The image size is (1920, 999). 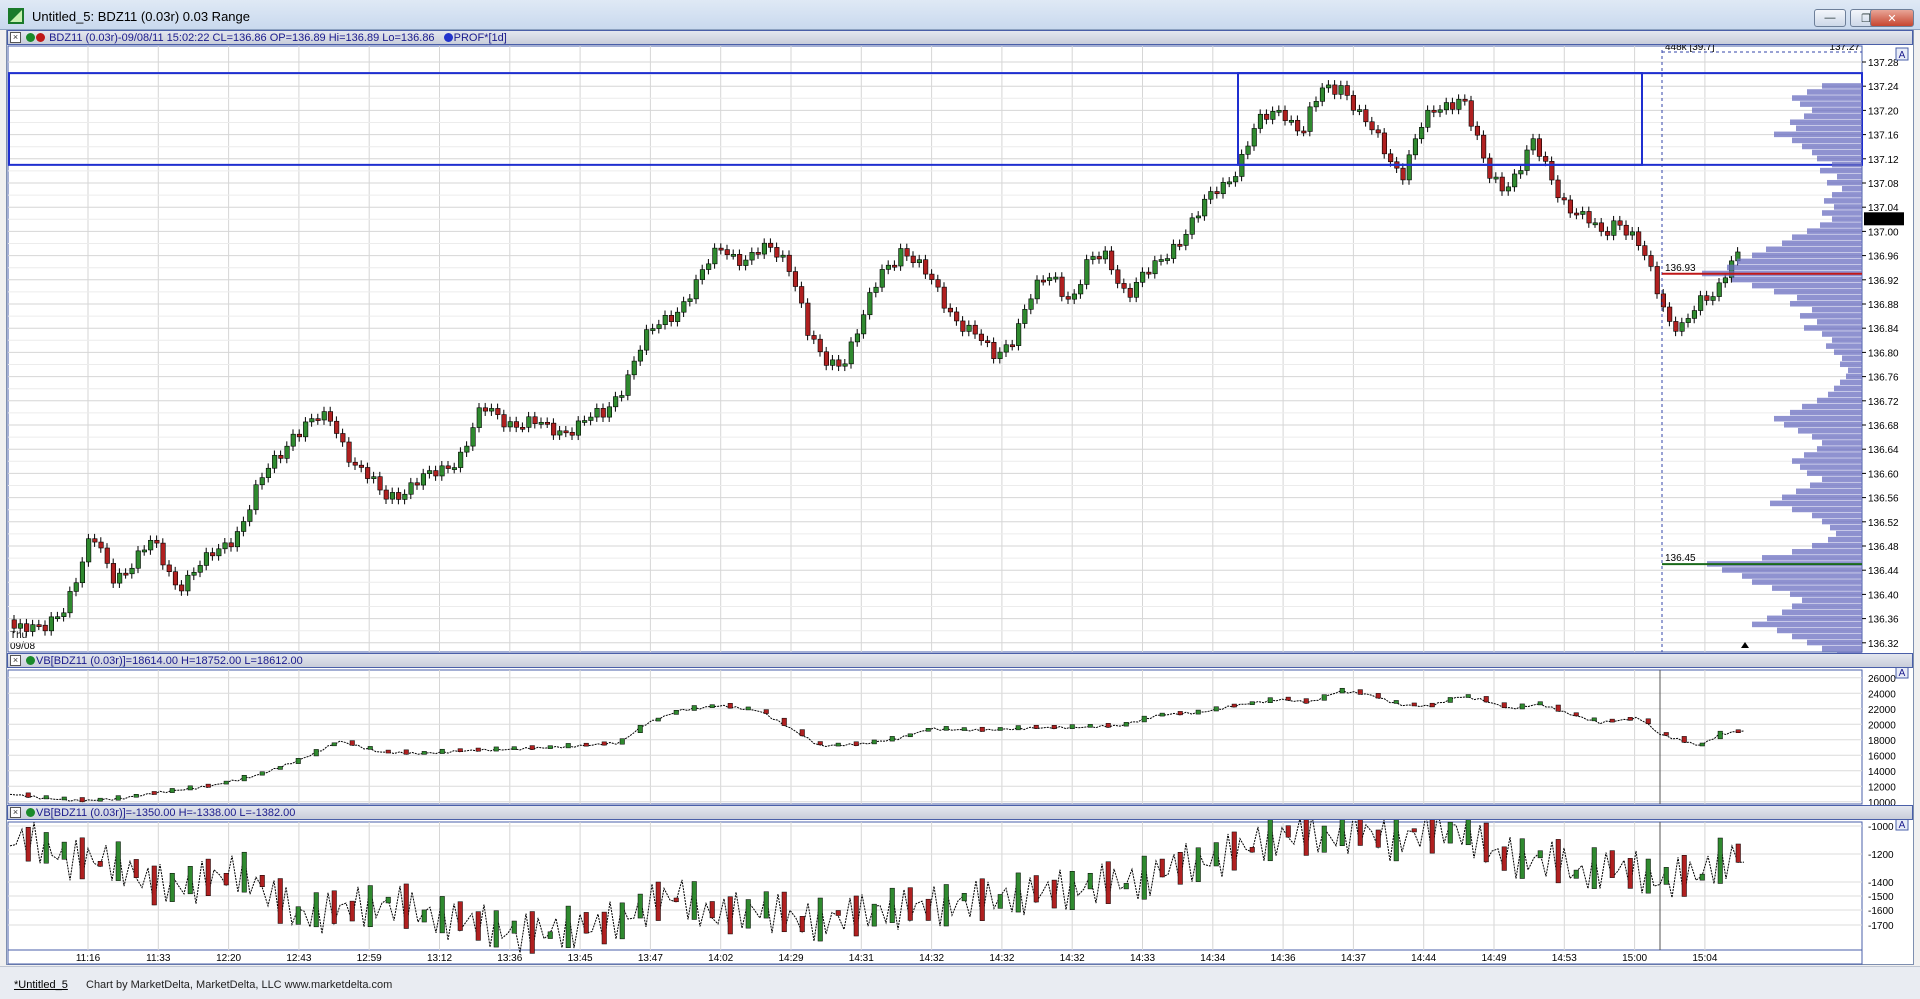 I want to click on price-tick-label-16: 136.68, so click(x=1883, y=426).